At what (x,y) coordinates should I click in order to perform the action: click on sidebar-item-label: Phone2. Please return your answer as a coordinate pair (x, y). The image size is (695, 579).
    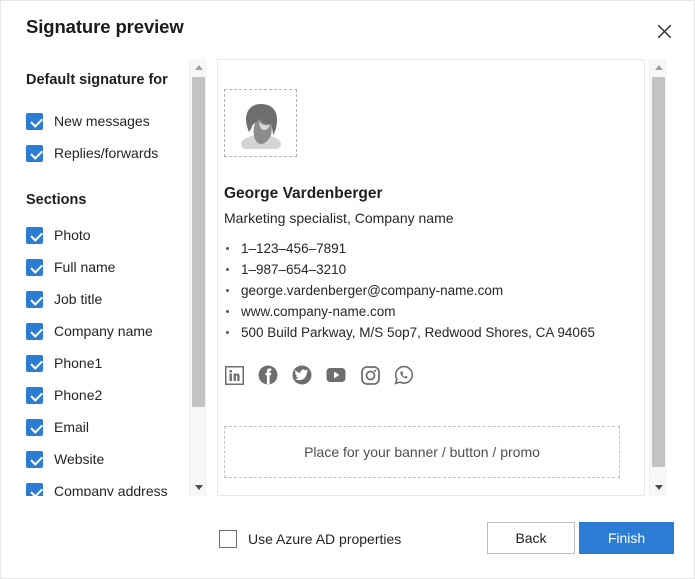
    Looking at the image, I should click on (78, 395).